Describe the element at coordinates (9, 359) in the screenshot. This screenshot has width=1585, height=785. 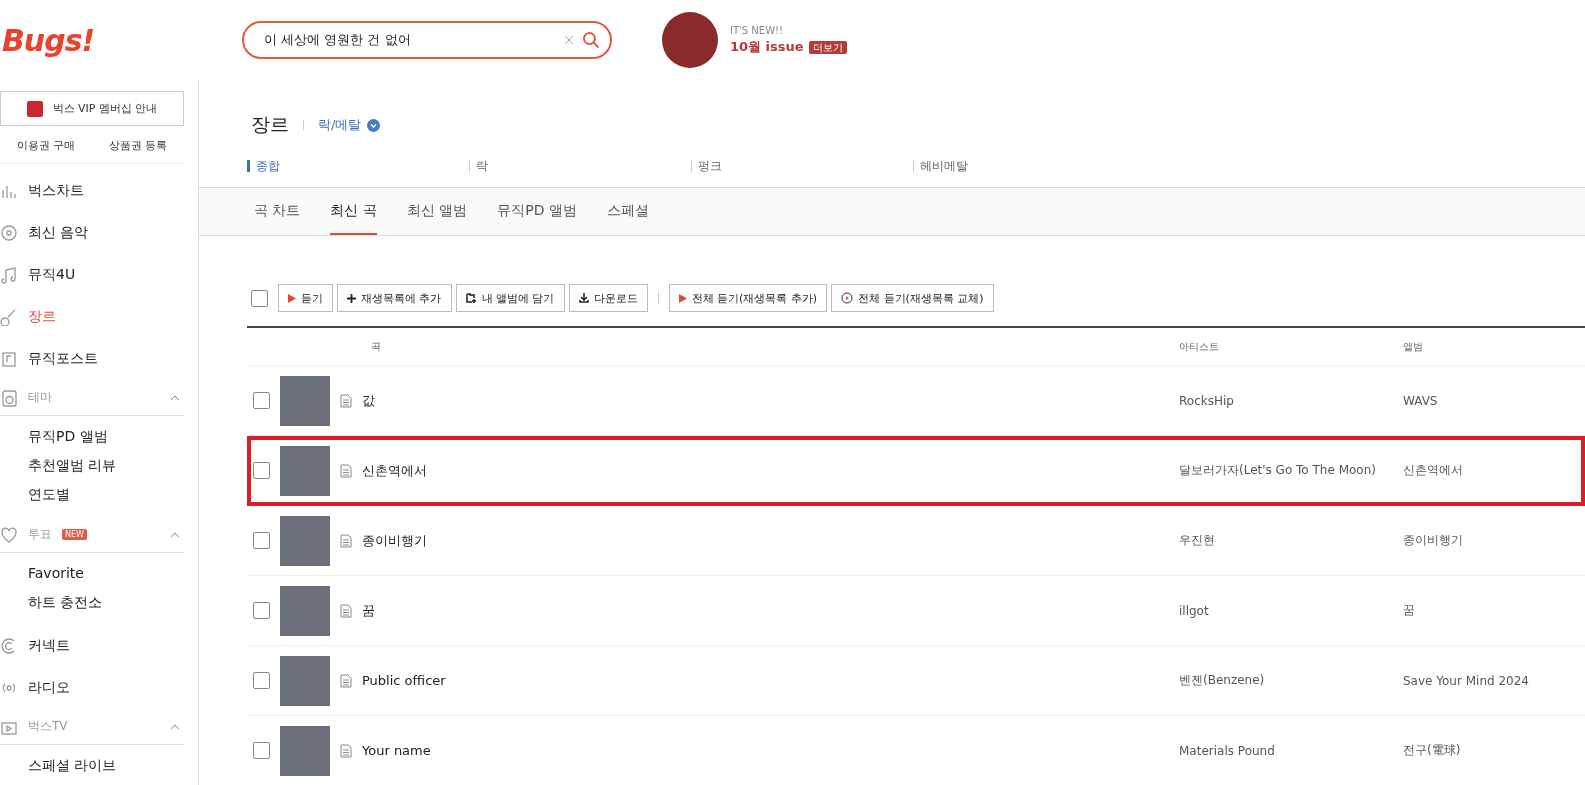
I see `document-icon` at that location.